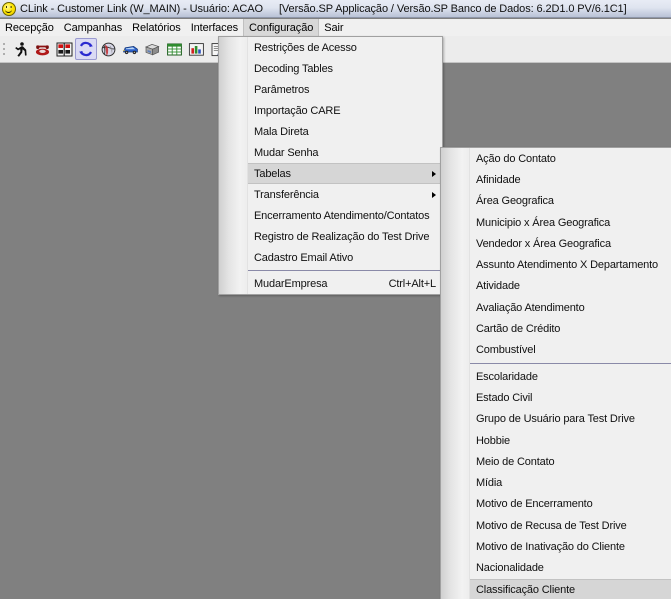 This screenshot has height=599, width=671. I want to click on menubar-item-sair: Sair, so click(333, 27).